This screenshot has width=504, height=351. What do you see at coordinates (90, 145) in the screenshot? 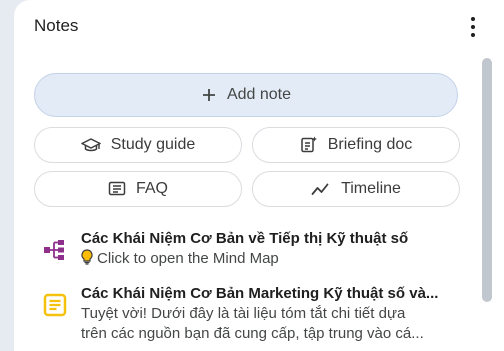
I see `graduation-cap-icon` at bounding box center [90, 145].